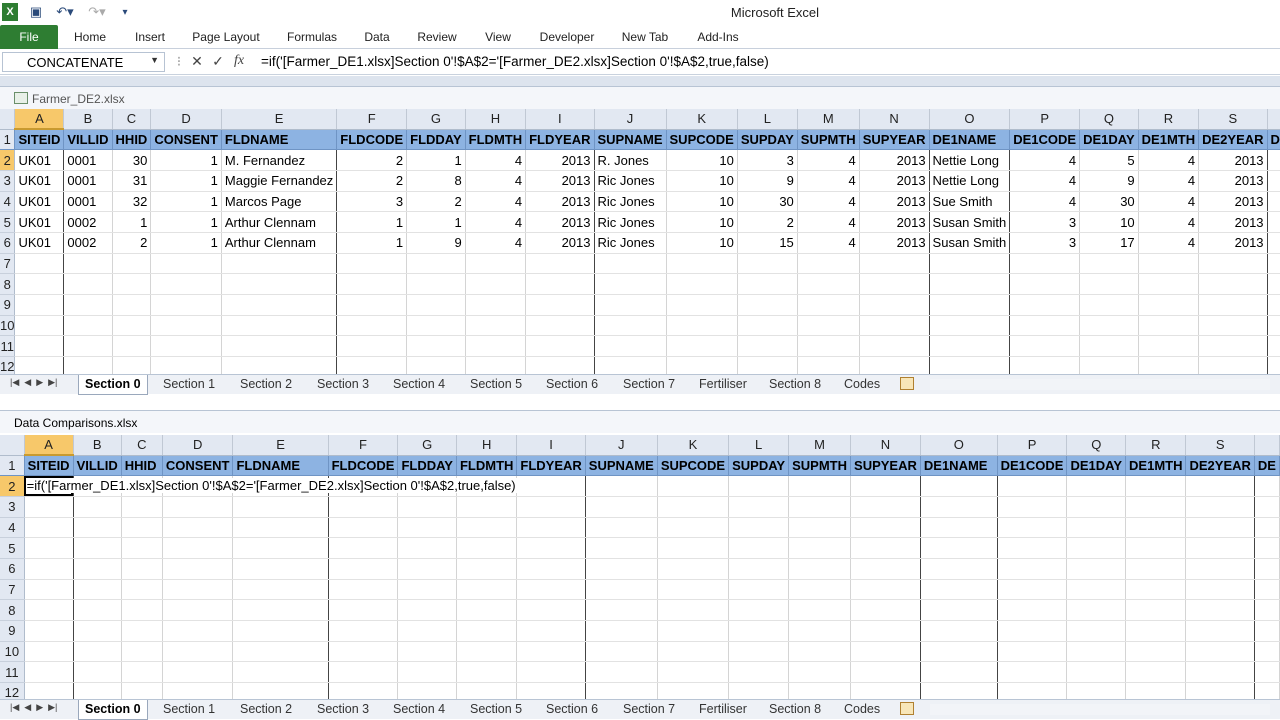  What do you see at coordinates (12, 590) in the screenshot?
I see `row-header: 7` at bounding box center [12, 590].